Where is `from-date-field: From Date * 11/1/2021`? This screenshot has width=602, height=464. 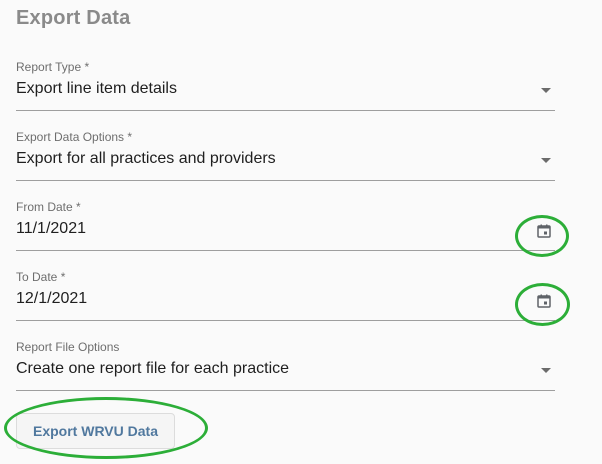 from-date-field: From Date * 11/1/2021 is located at coordinates (285, 225).